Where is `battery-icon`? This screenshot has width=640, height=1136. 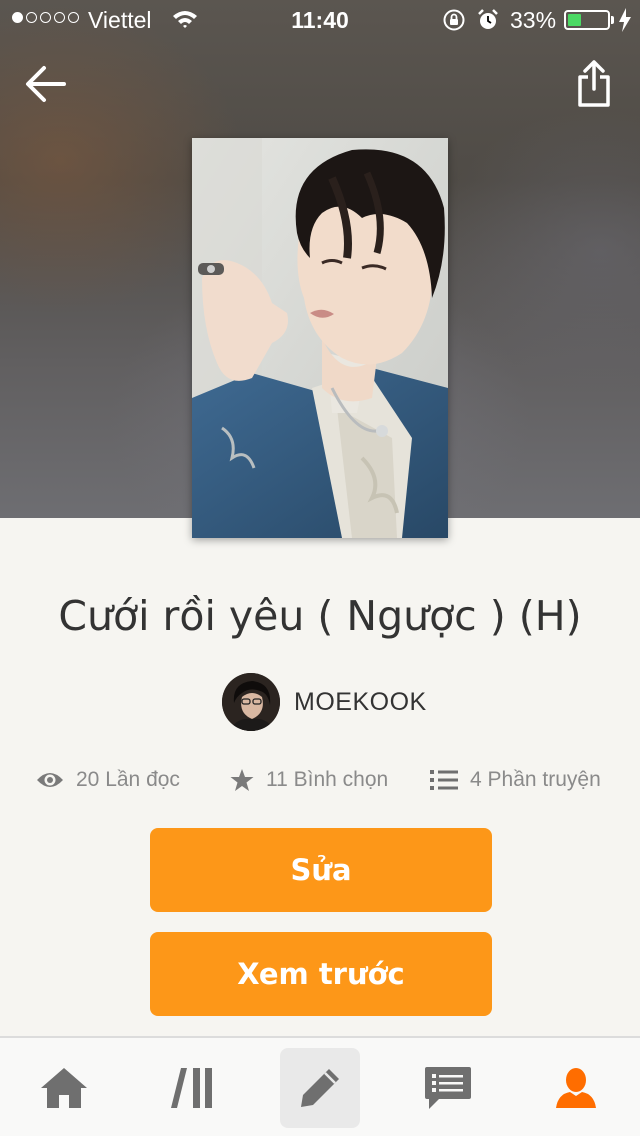
battery-icon is located at coordinates (587, 20).